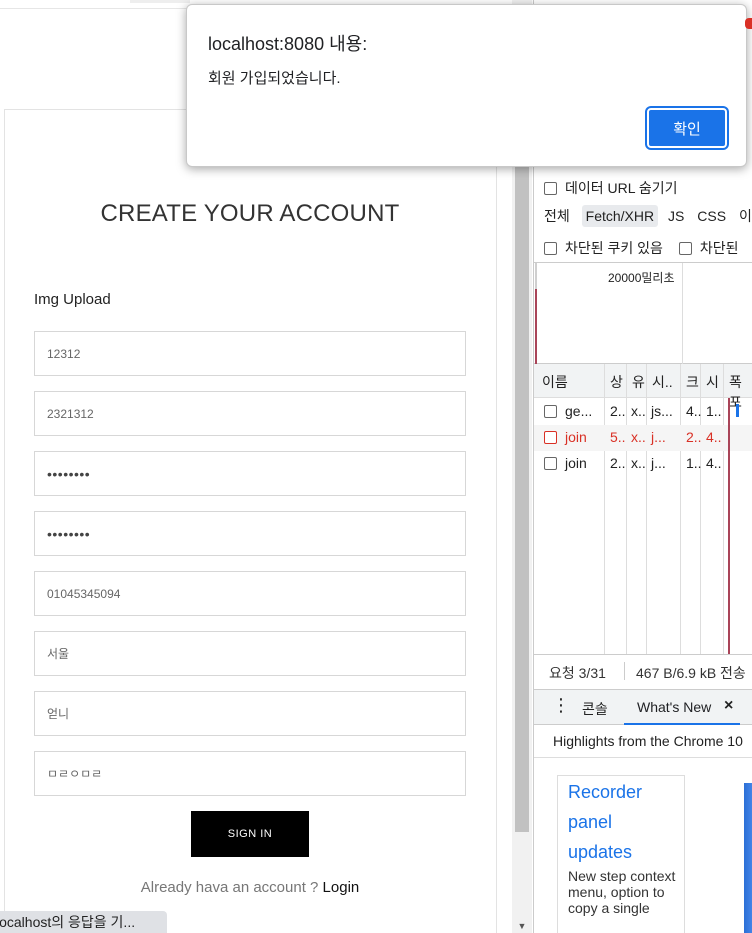 Image resolution: width=752 pixels, height=933 pixels. What do you see at coordinates (687, 128) in the screenshot?
I see `ok-button: 확인` at bounding box center [687, 128].